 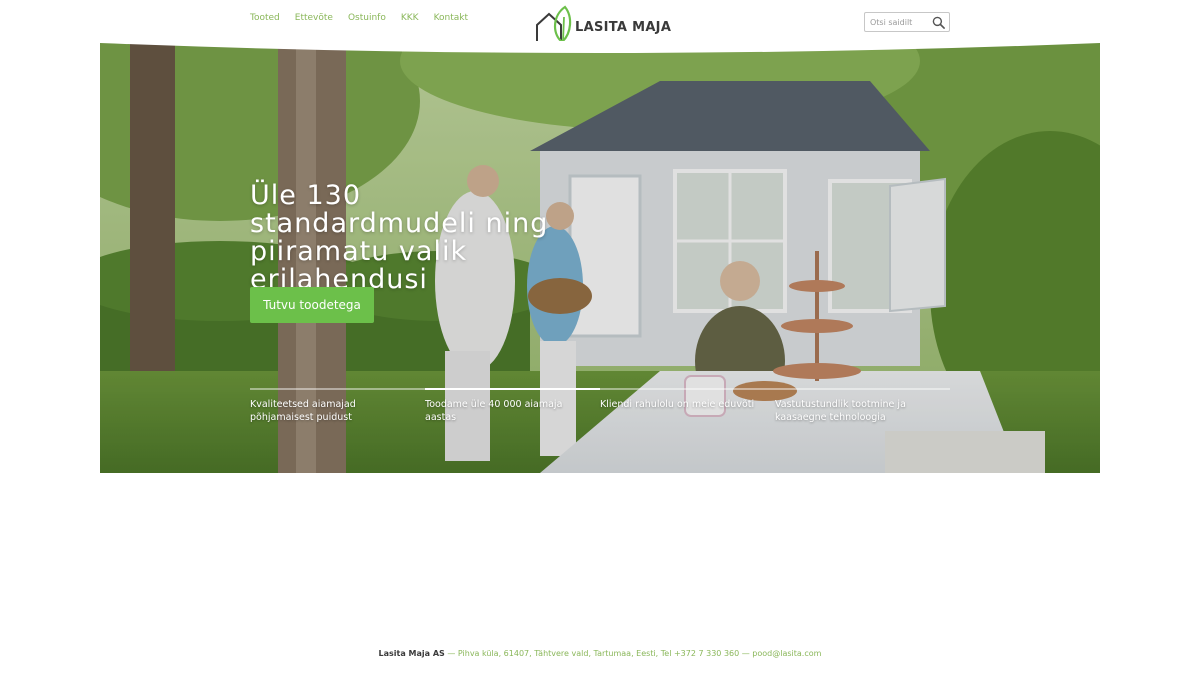 What do you see at coordinates (677, 404) in the screenshot?
I see `feature-text: Kliendi rahulolu on meie eduvõti` at bounding box center [677, 404].